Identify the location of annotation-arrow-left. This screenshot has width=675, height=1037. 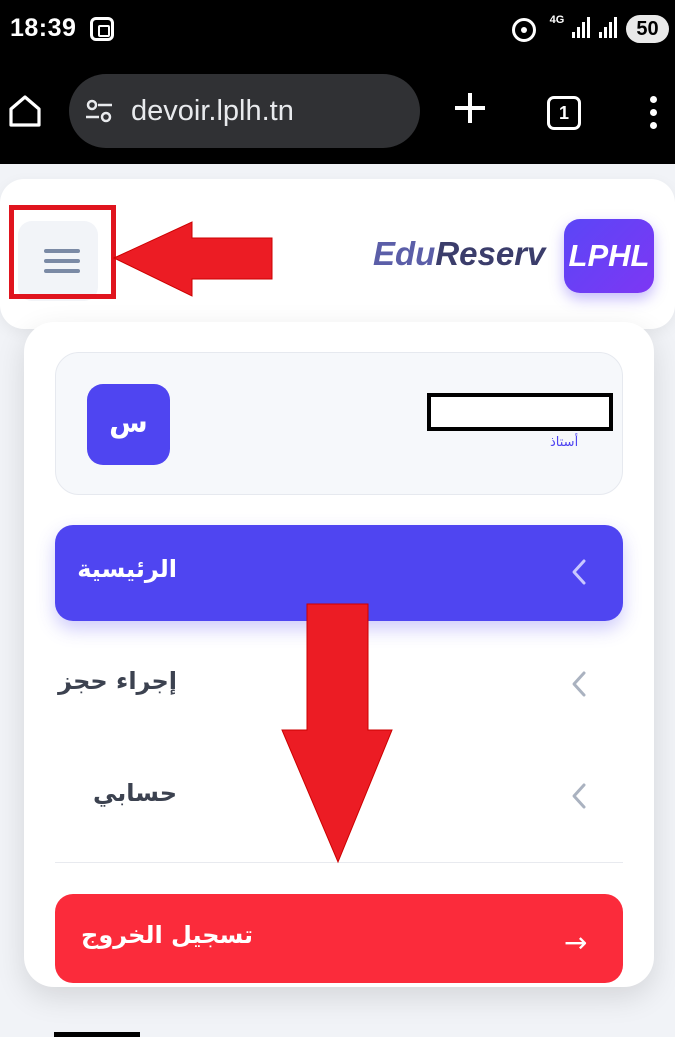
(192, 259).